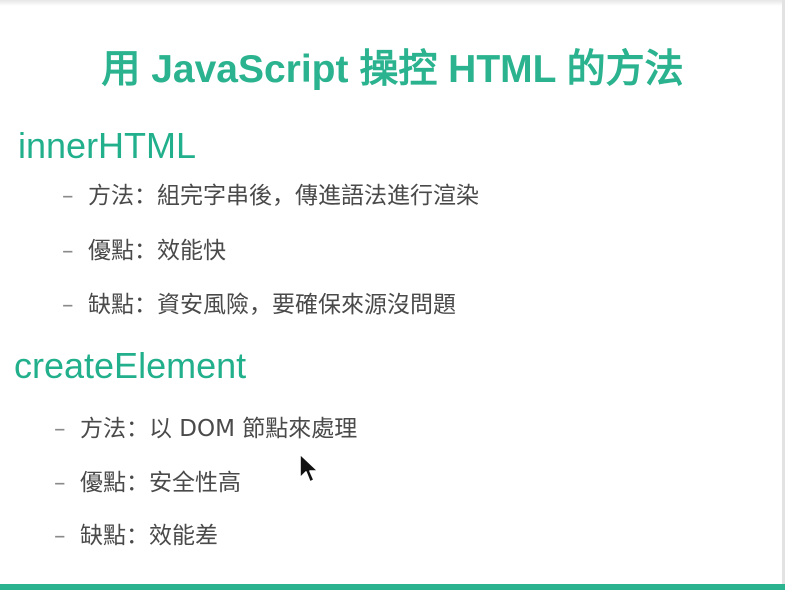  I want to click on top-shadow, so click(392, 3).